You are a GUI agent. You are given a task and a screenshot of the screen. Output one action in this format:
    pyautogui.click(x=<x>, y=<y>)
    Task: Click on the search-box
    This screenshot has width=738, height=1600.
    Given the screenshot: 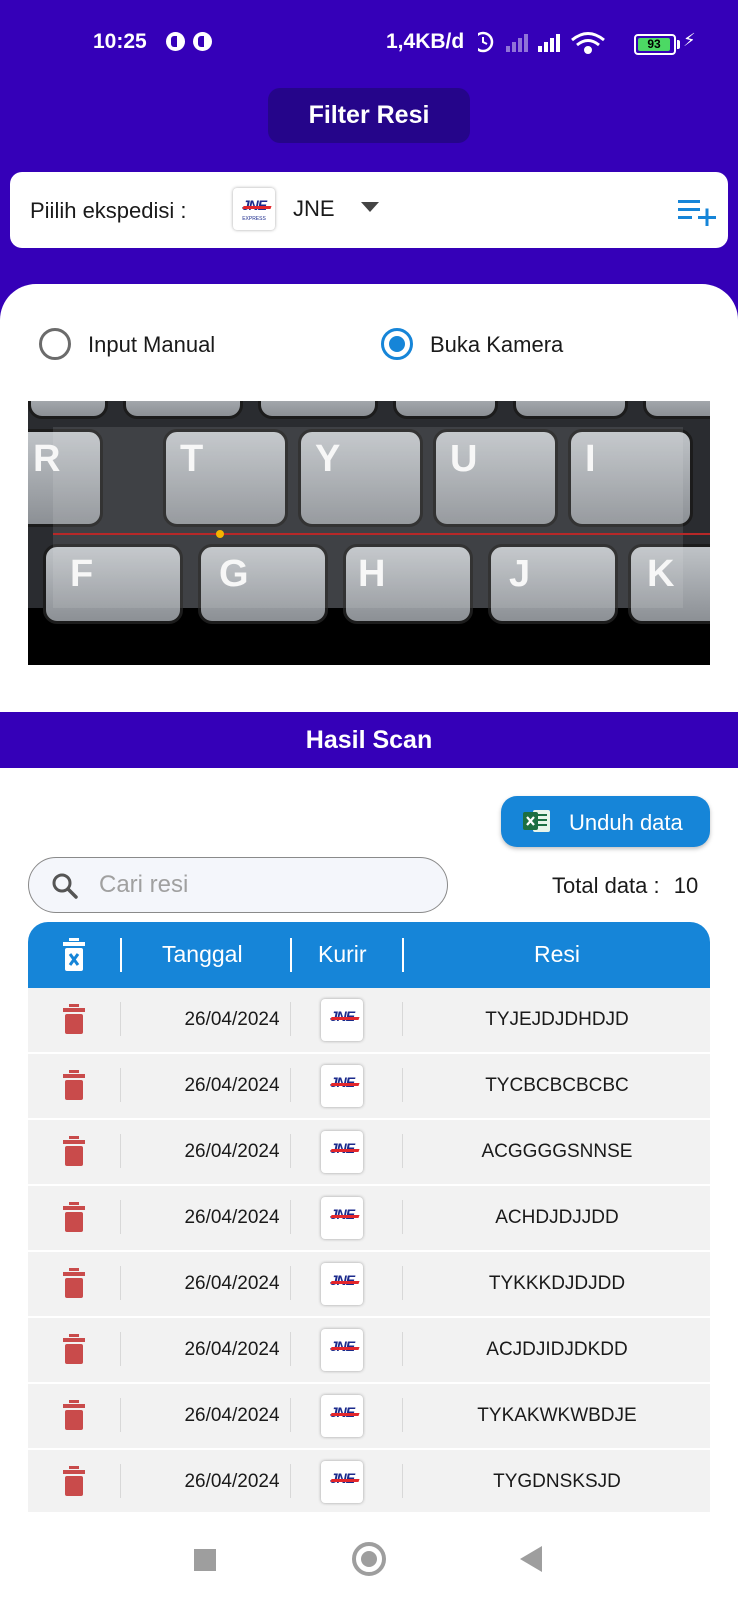 What is the action you would take?
    pyautogui.click(x=238, y=885)
    